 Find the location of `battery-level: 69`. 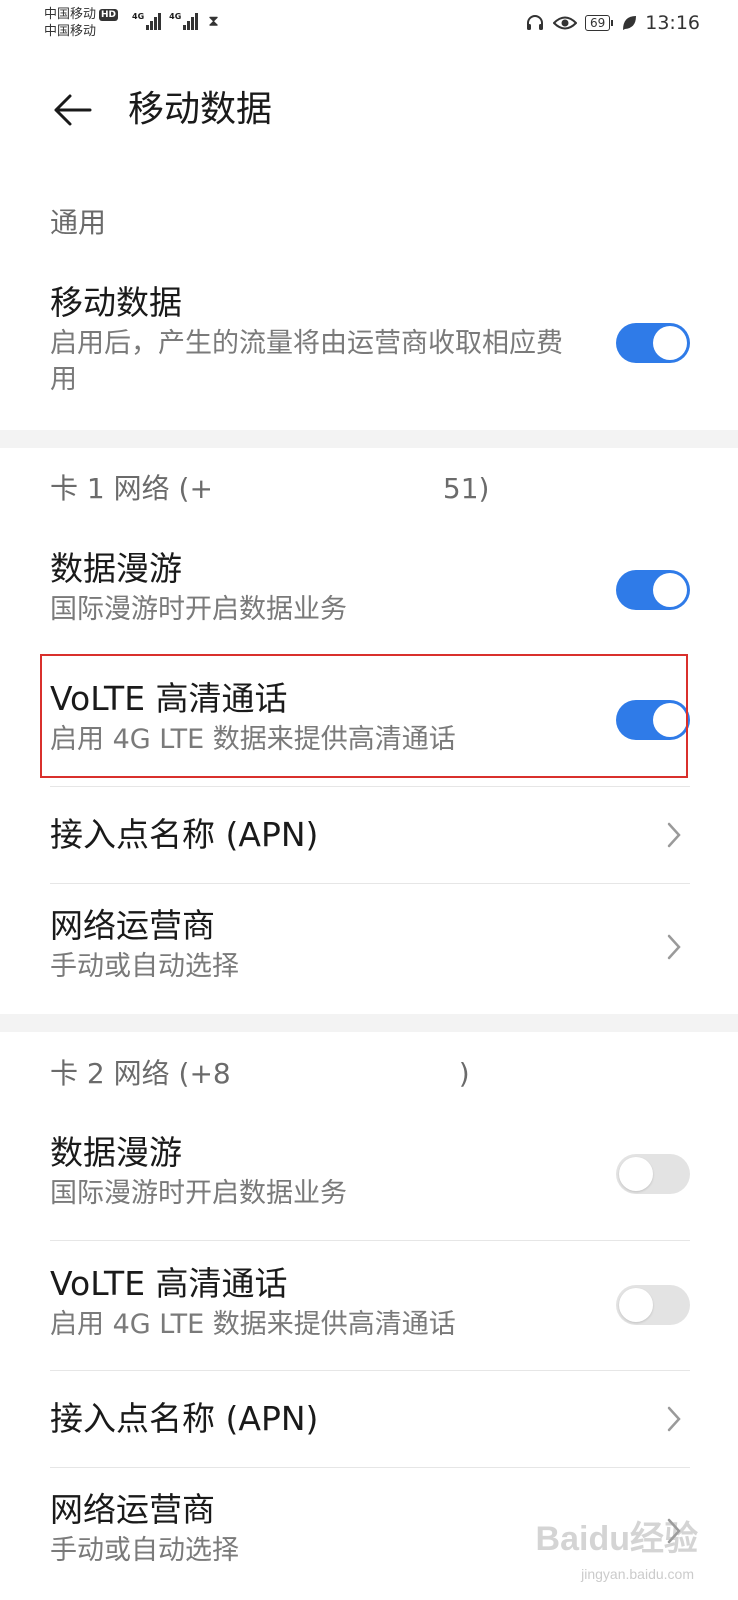

battery-level: 69 is located at coordinates (597, 23).